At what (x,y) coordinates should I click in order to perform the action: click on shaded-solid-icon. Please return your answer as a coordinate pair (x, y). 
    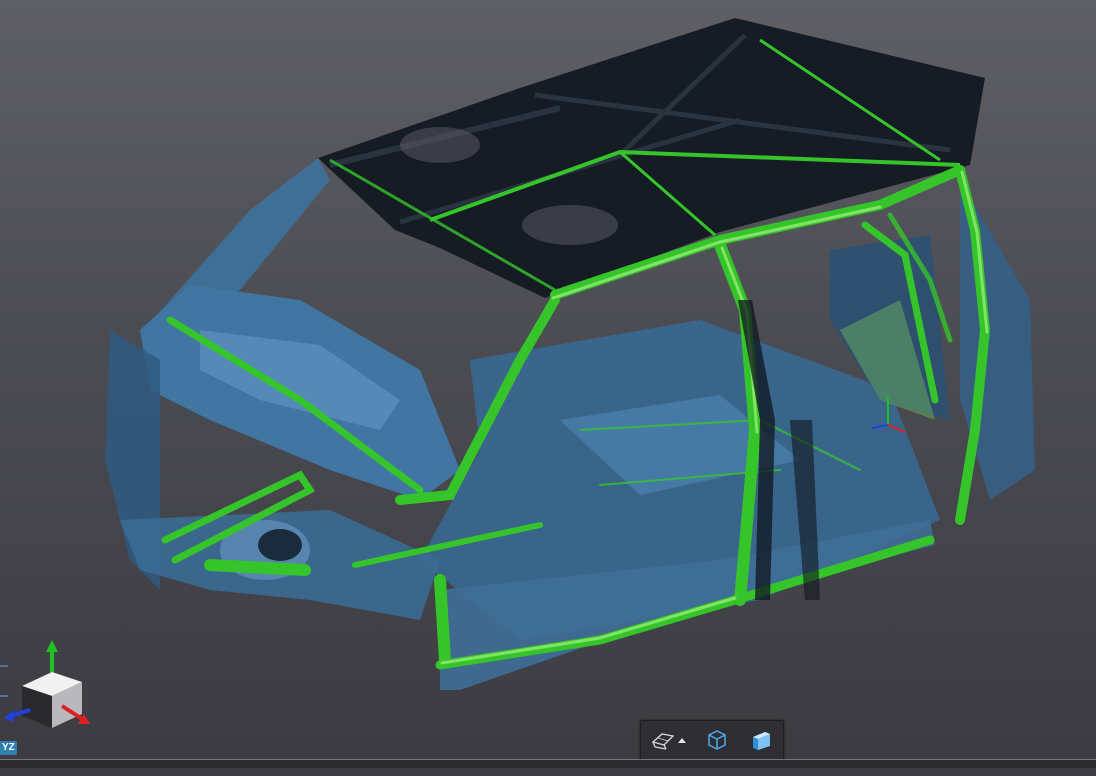
    Looking at the image, I should click on (761, 741).